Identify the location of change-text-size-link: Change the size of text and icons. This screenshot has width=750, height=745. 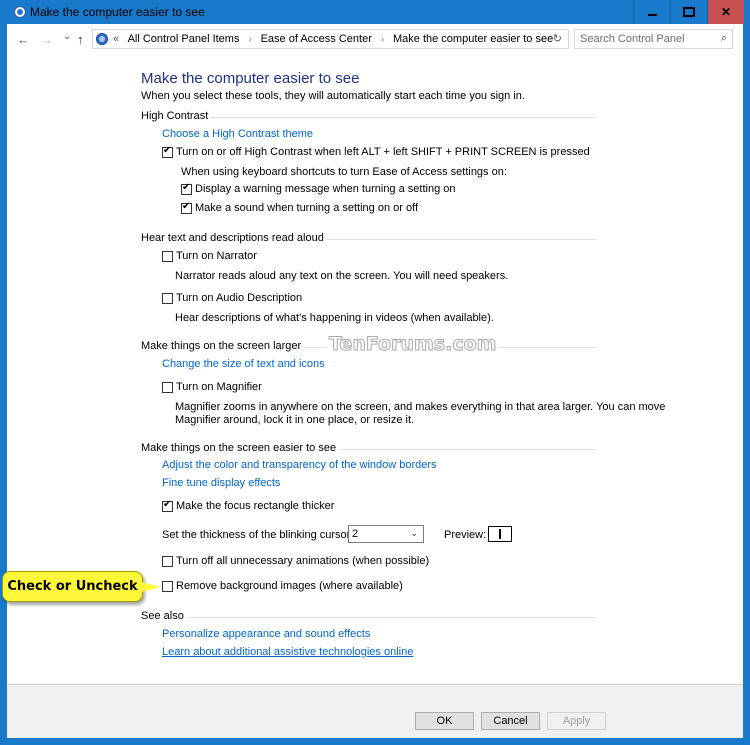
(243, 364).